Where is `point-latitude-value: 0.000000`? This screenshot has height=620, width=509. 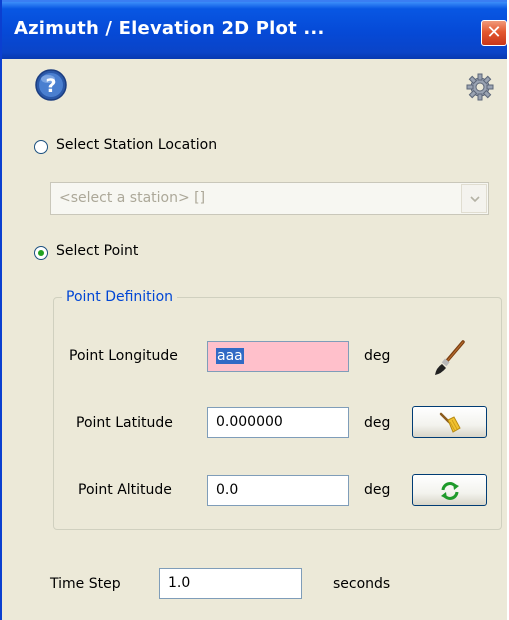 point-latitude-value: 0.000000 is located at coordinates (249, 422).